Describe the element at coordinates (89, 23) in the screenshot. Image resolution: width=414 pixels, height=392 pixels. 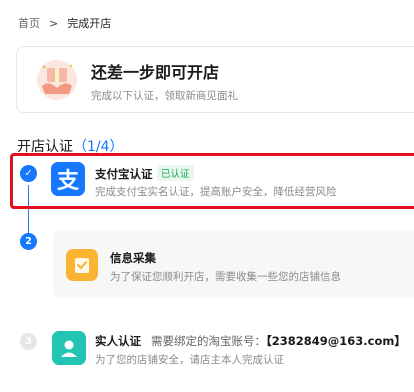
I see `breadcrumb-current: 完成开店` at that location.